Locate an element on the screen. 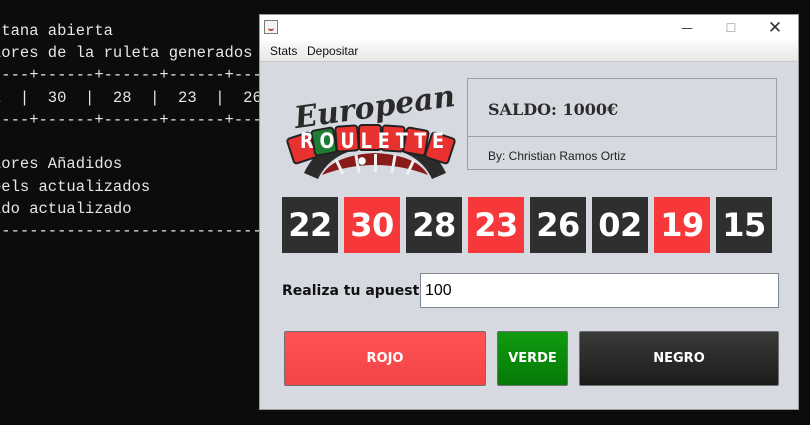 The height and width of the screenshot is (425, 810). european-roulette-logo: ROULETTE European is located at coordinates (371, 129).